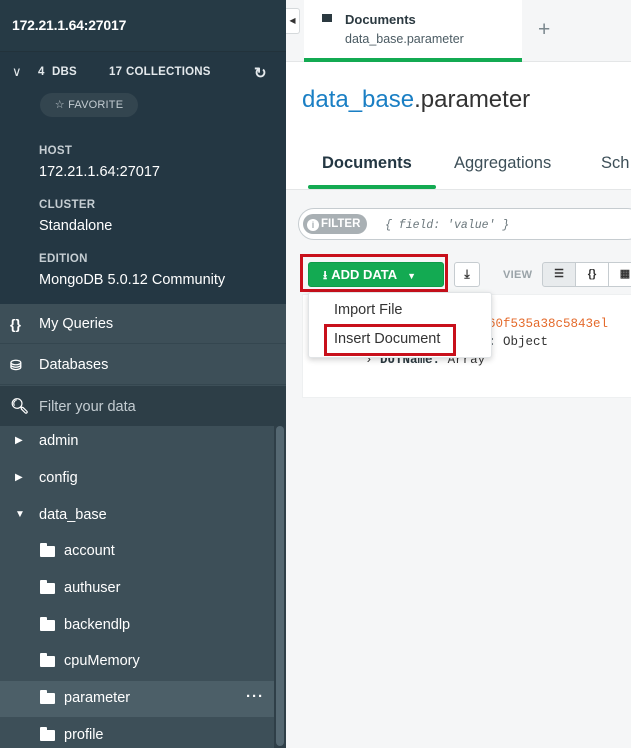  I want to click on view-list-button: ☰, so click(559, 274).